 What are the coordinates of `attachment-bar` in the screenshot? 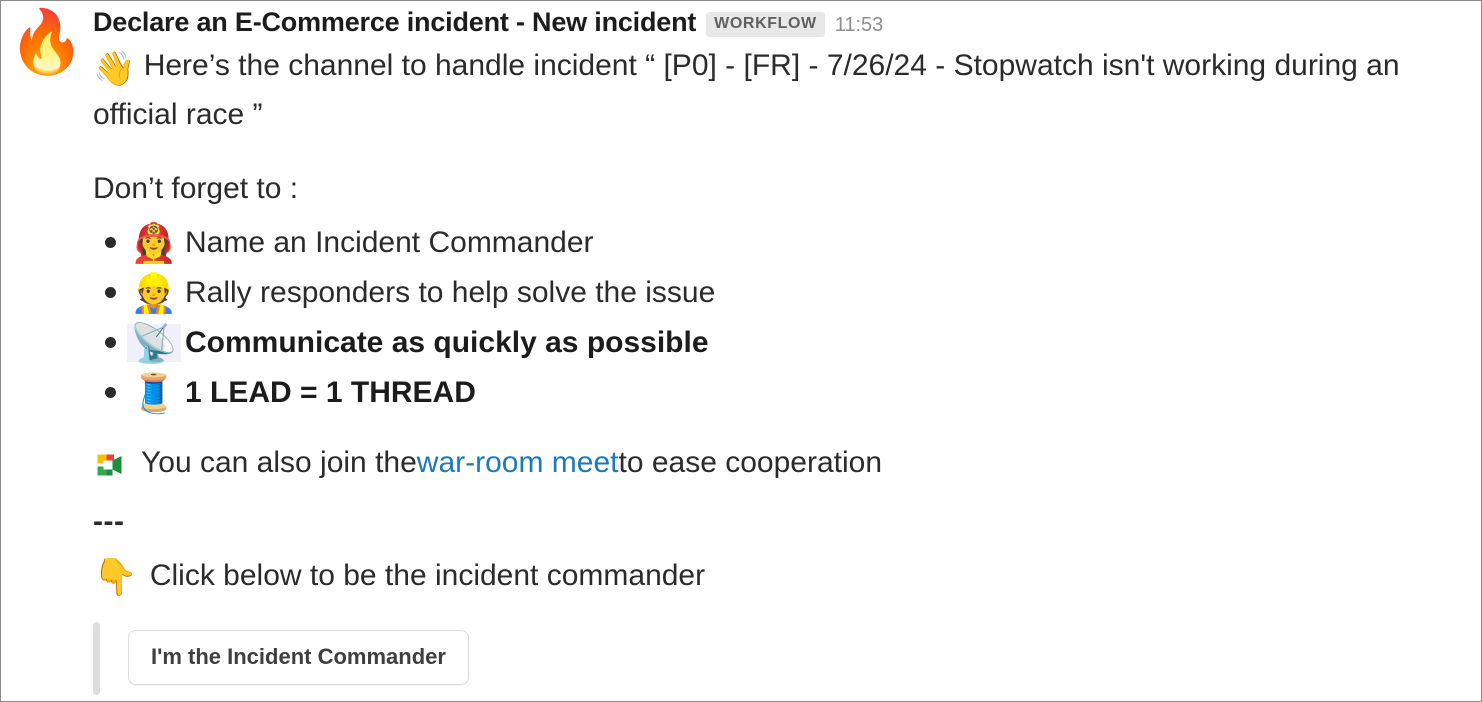 It's located at (96, 658).